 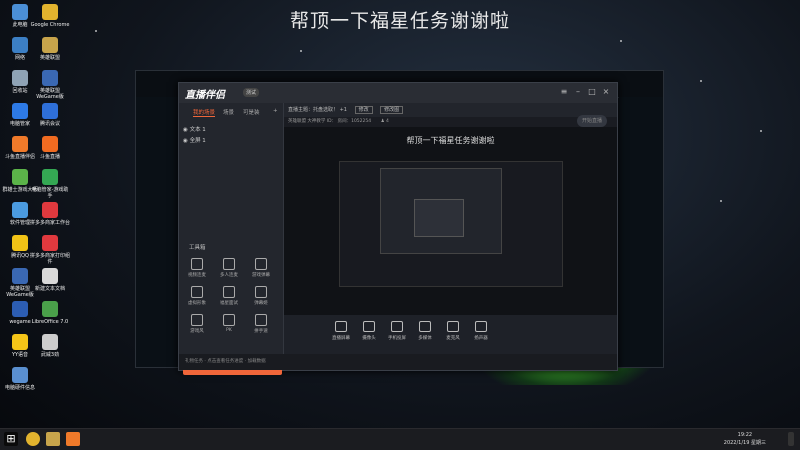 I want to click on tool-item: 多人连麦, so click(x=229, y=268).